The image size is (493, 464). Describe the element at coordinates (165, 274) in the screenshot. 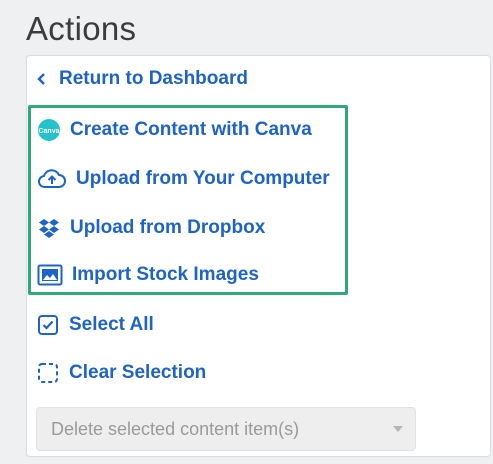

I see `import-stock-images-label: Import Stock Images` at that location.